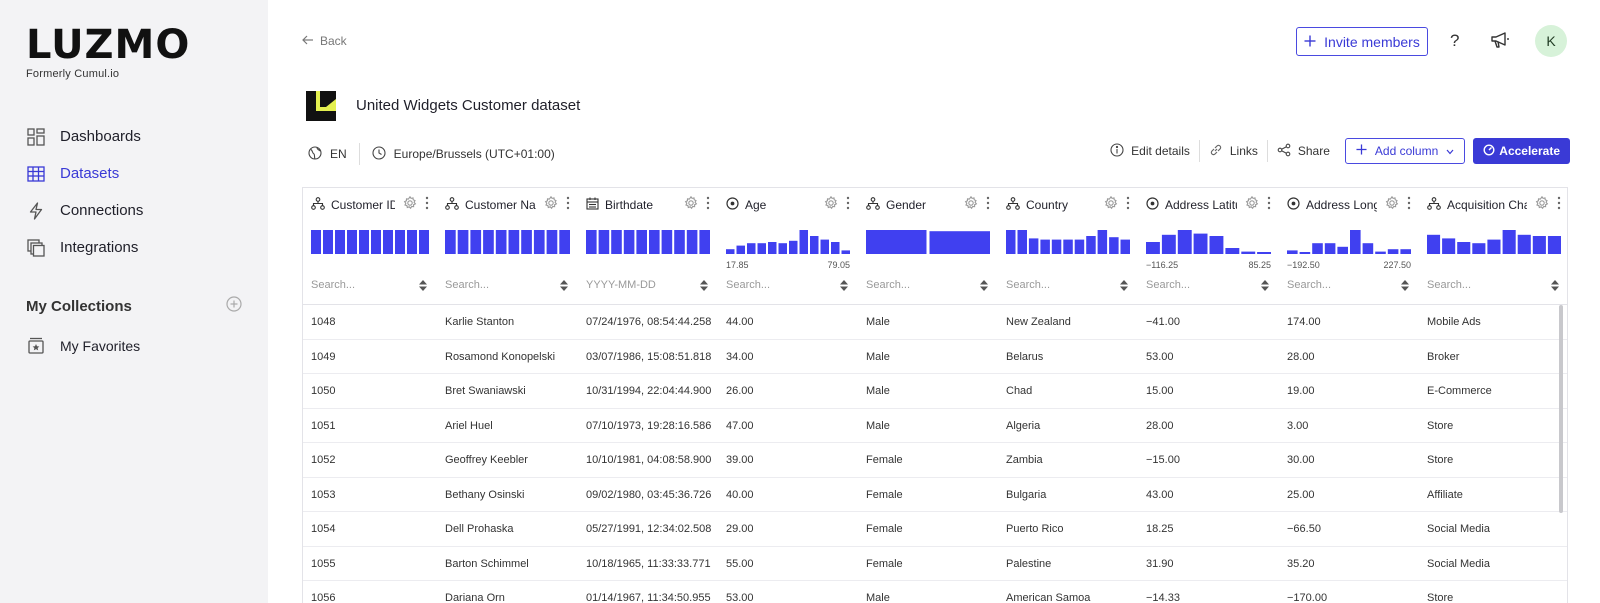 This screenshot has height=603, width=1600. Describe the element at coordinates (468, 105) in the screenshot. I see `dataset-title: United Widgets Customer dataset` at that location.